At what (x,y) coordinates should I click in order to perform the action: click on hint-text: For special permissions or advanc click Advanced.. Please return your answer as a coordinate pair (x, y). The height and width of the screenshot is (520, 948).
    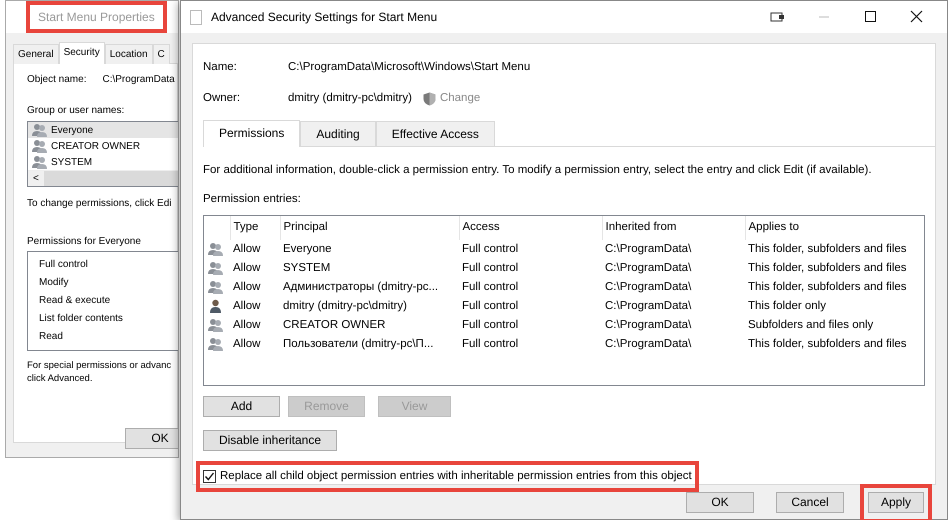
    Looking at the image, I should click on (99, 372).